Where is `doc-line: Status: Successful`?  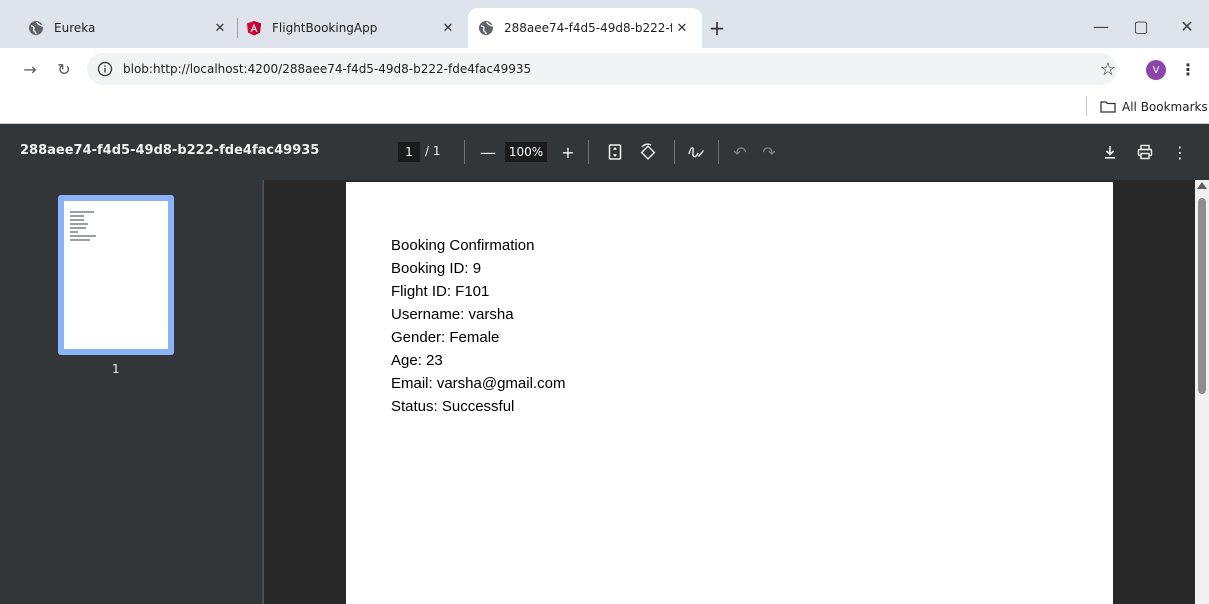
doc-line: Status: Successful is located at coordinates (453, 406).